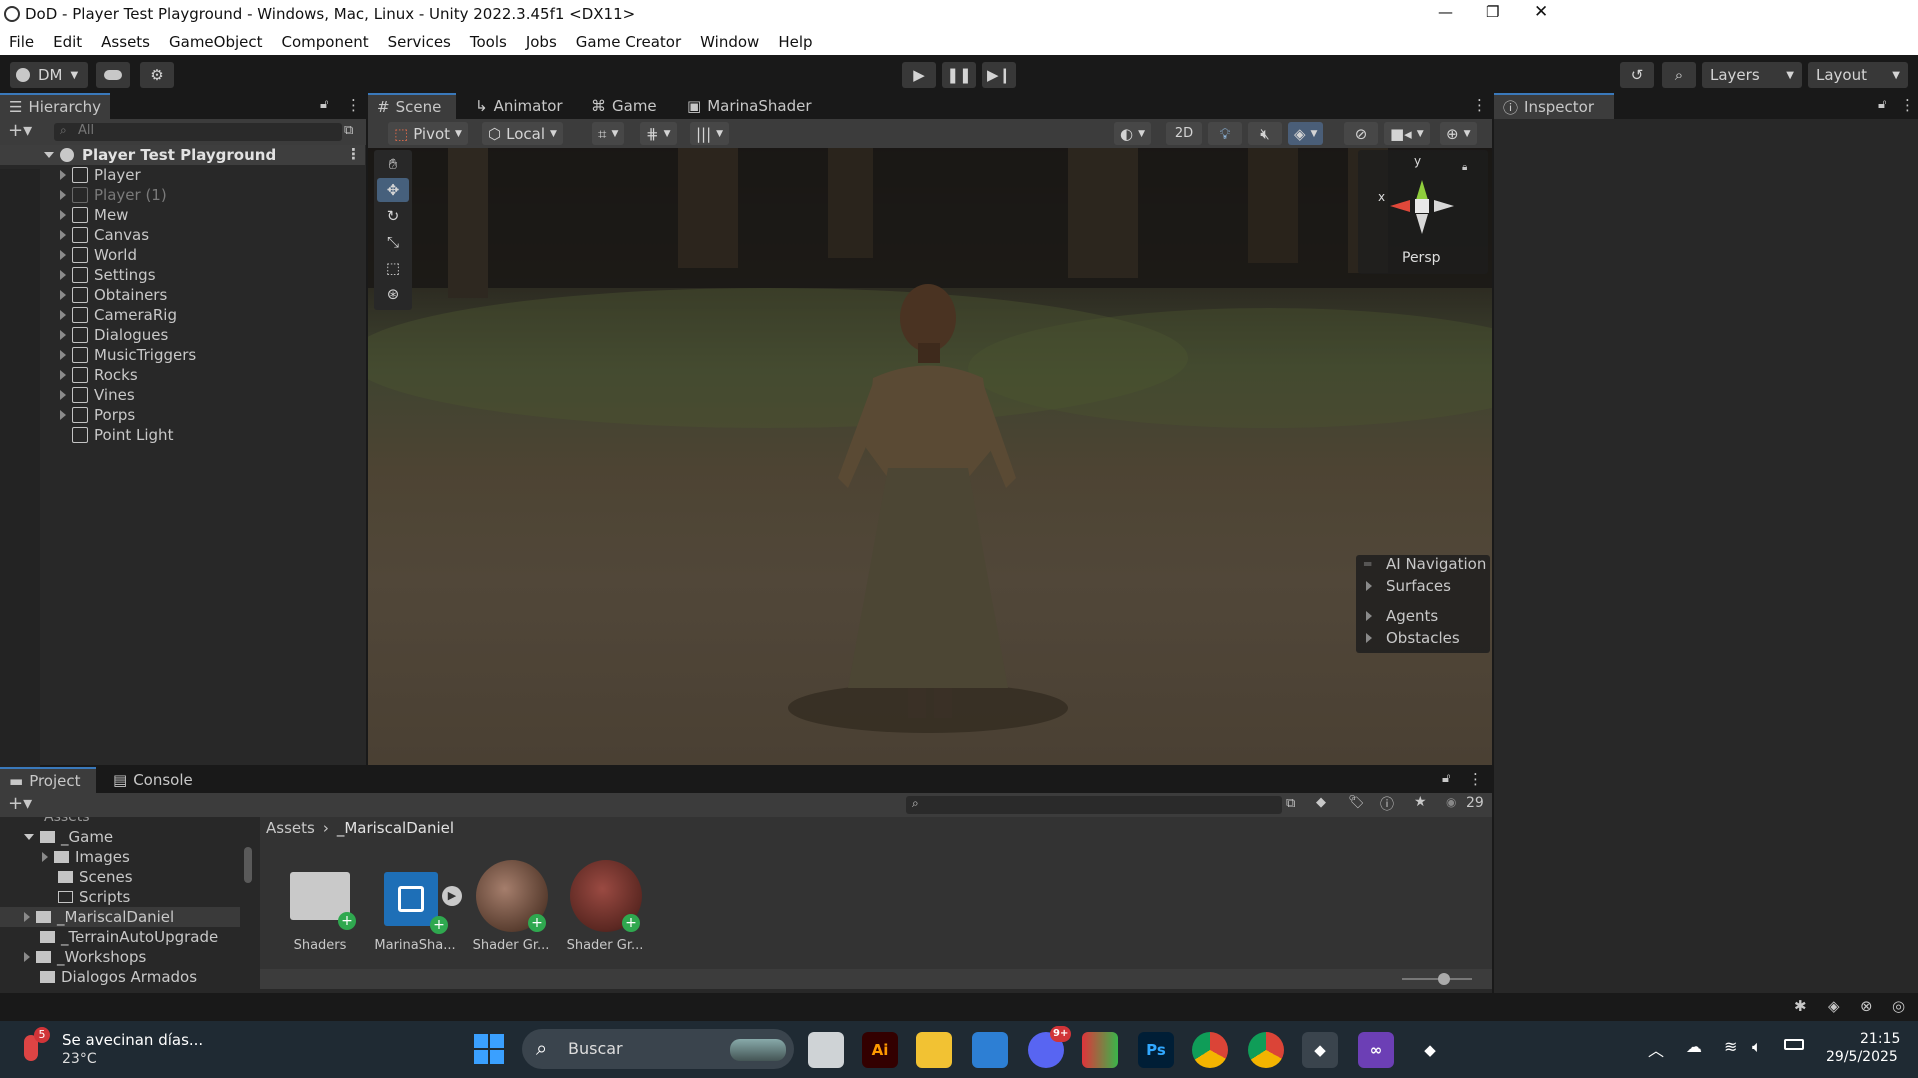  Describe the element at coordinates (325, 42) in the screenshot. I see `menu-component: Component` at that location.